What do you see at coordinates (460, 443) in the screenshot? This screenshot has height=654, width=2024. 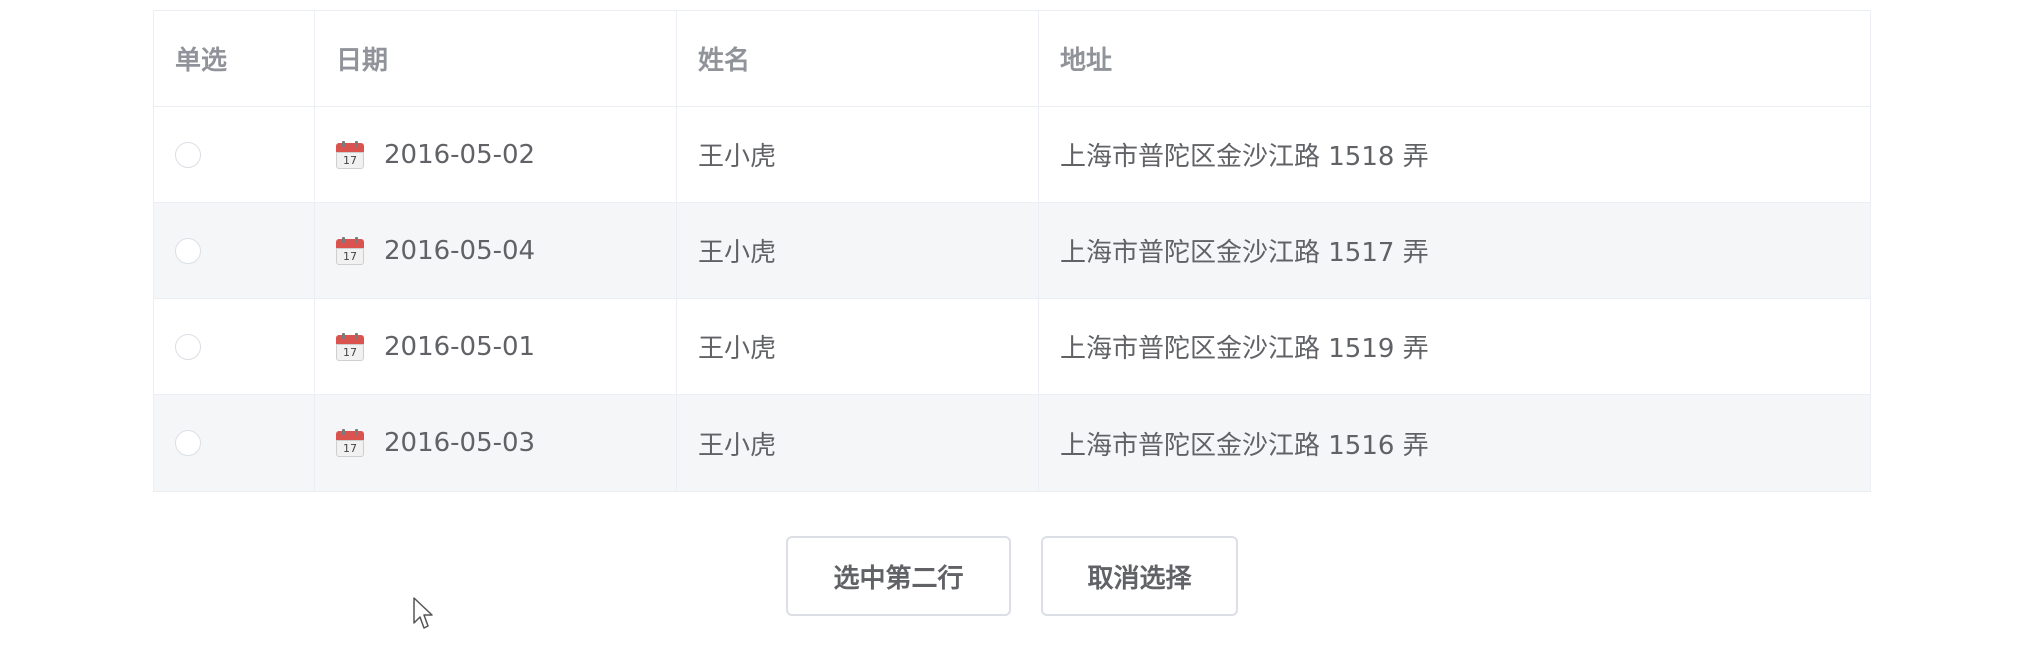 I see `row-date: 2016-05-03` at bounding box center [460, 443].